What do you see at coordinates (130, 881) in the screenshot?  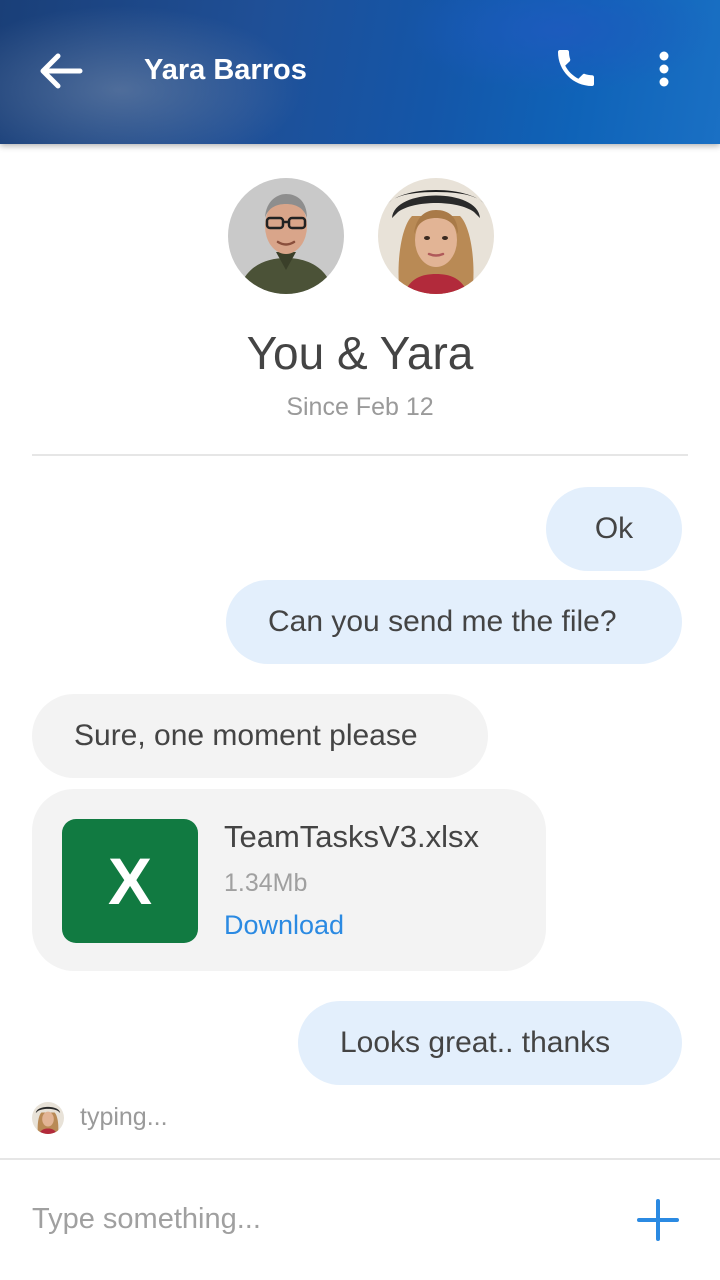 I see `excel-file-icon: X` at bounding box center [130, 881].